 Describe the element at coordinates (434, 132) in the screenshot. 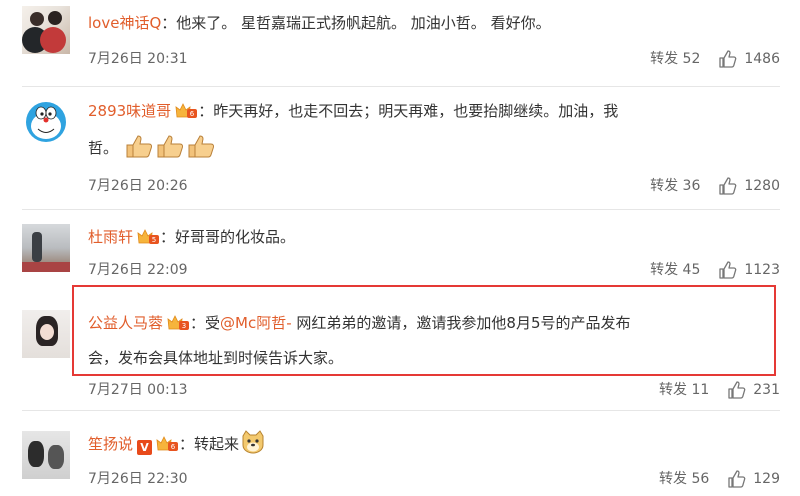

I see `comment-body: 2893味道哥 6 ：昨天再好，也走不回去；明天再难，也要抬脚继续。加油，我 哲。` at that location.